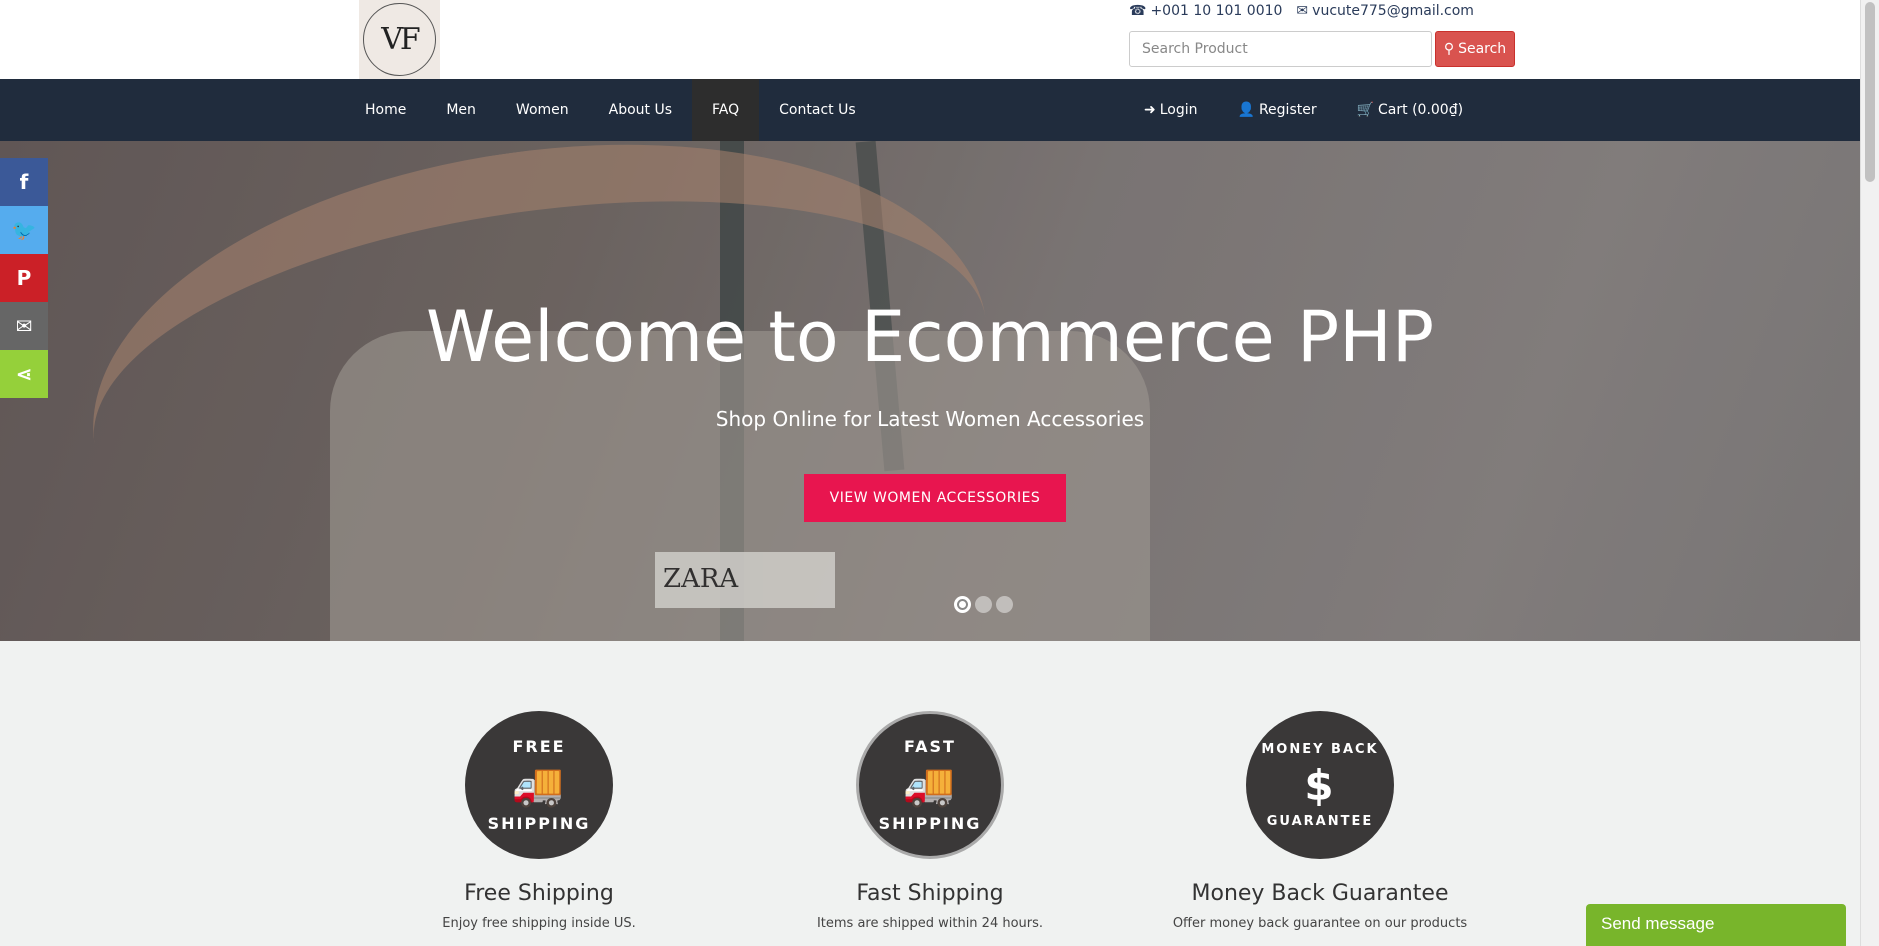 The width and height of the screenshot is (1879, 946). I want to click on feature-title: Free Shipping, so click(539, 893).